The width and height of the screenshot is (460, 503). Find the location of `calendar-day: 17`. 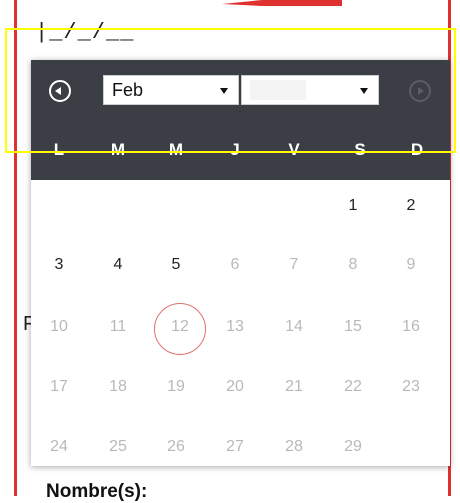

calendar-day: 17 is located at coordinates (59, 386).